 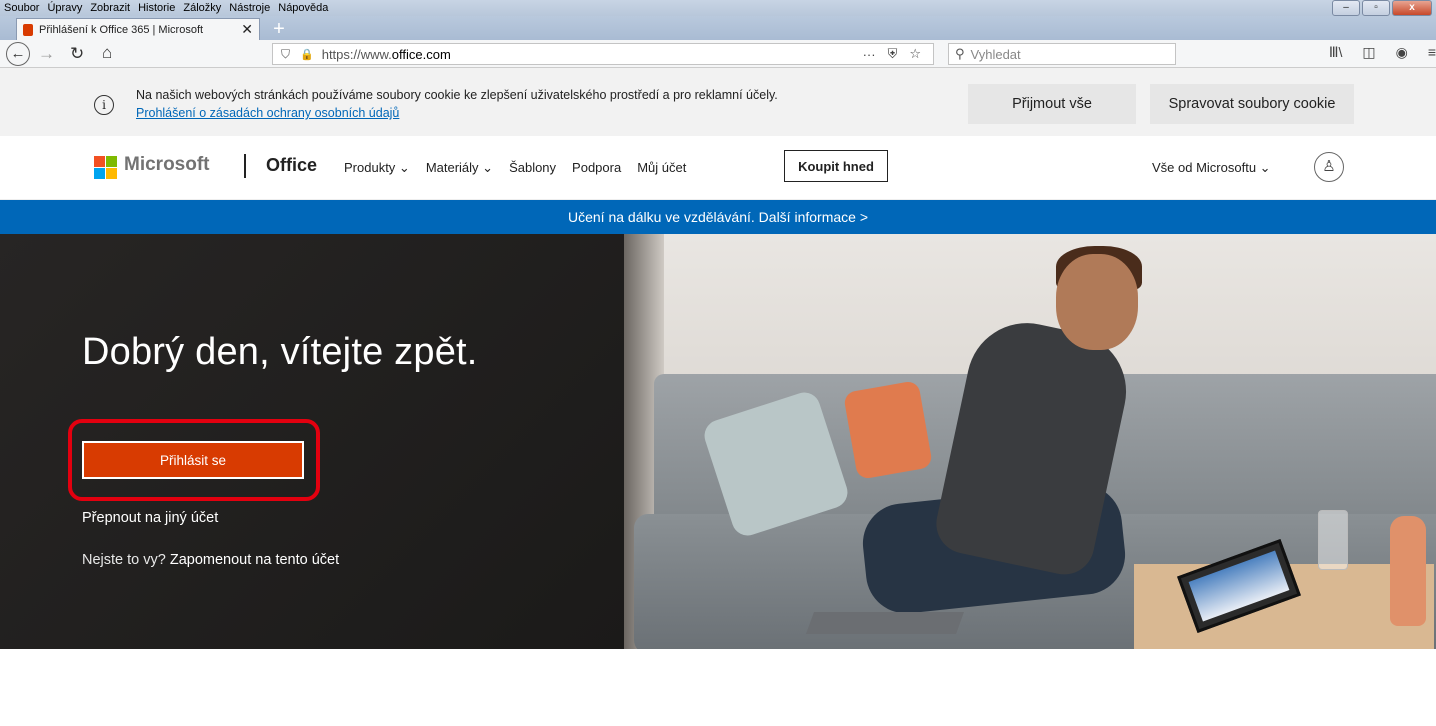 I want to click on menu-zobrazit: Zobrazit, so click(x=110, y=8).